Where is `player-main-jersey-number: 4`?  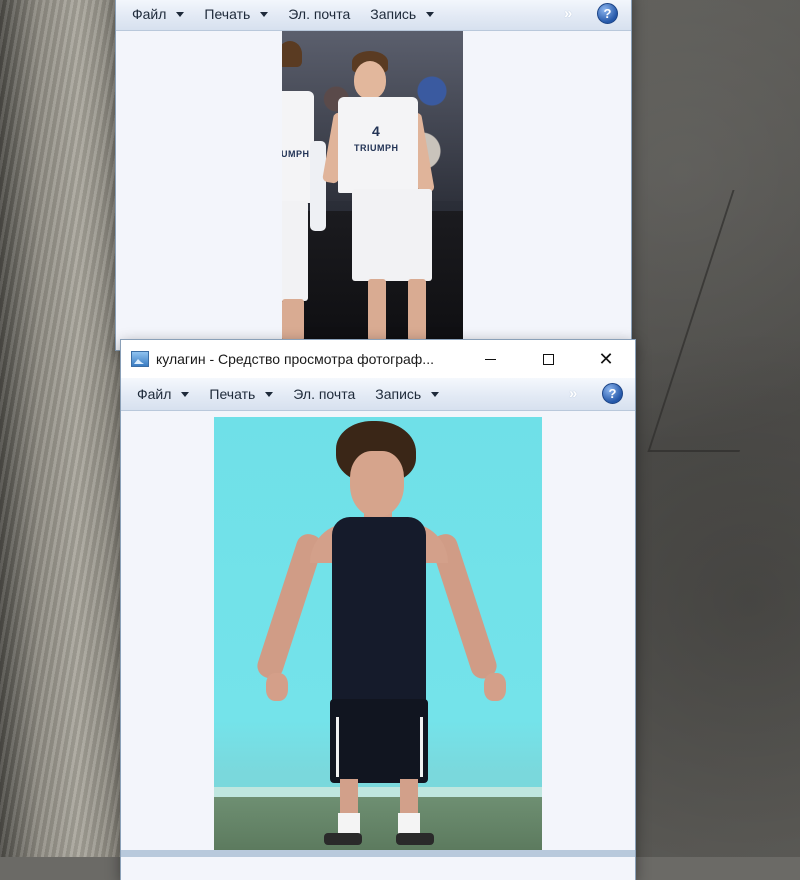 player-main-jersey-number: 4 is located at coordinates (376, 131).